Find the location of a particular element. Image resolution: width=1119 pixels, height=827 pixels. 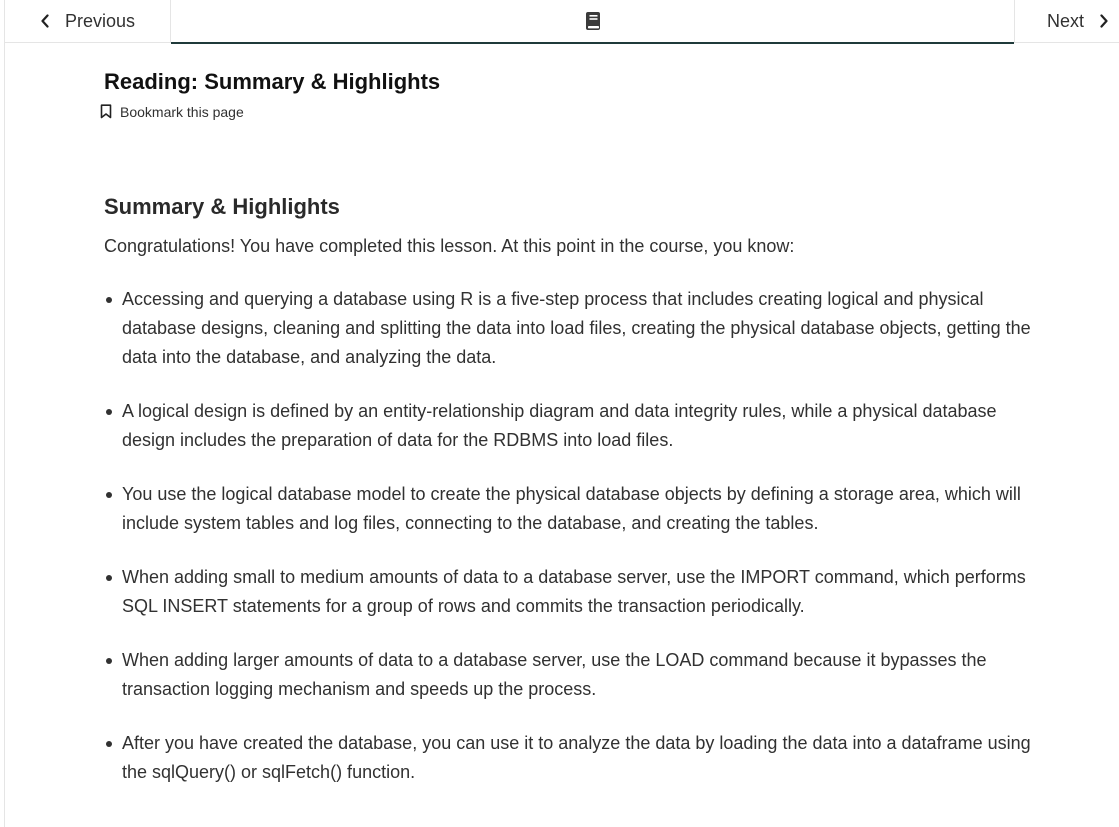

previous-label: Previous is located at coordinates (100, 20).